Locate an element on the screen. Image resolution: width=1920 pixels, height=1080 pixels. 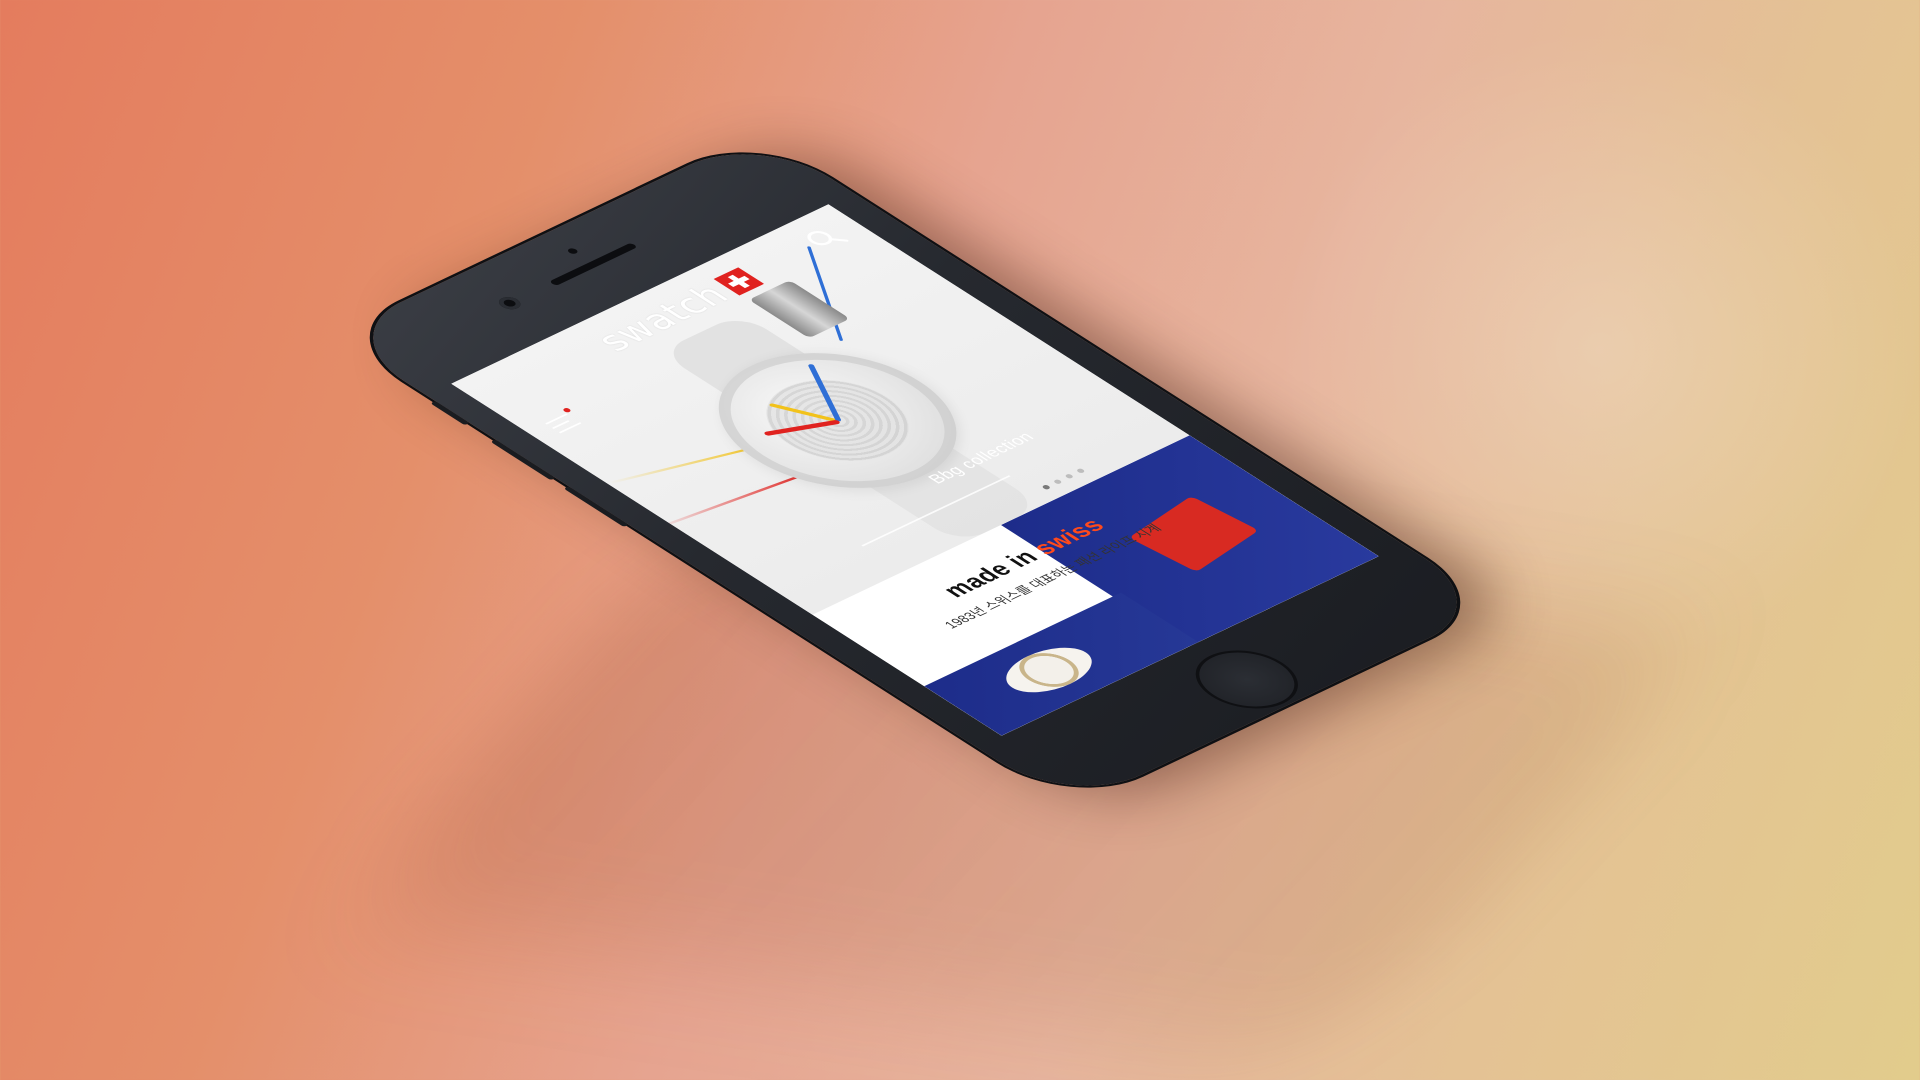
notification-dot is located at coordinates (566, 410).